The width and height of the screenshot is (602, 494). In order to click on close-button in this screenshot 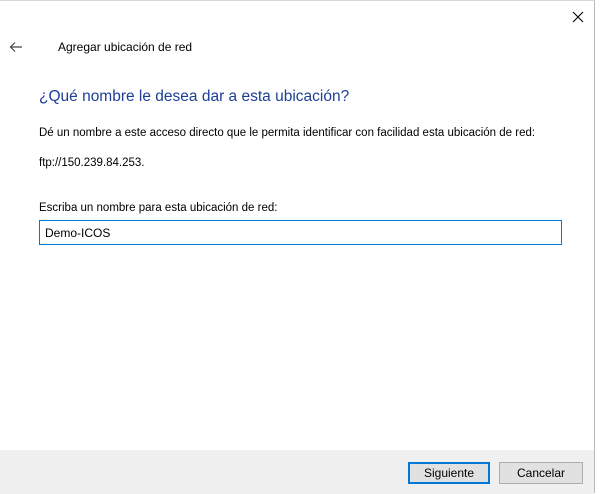, I will do `click(578, 17)`.